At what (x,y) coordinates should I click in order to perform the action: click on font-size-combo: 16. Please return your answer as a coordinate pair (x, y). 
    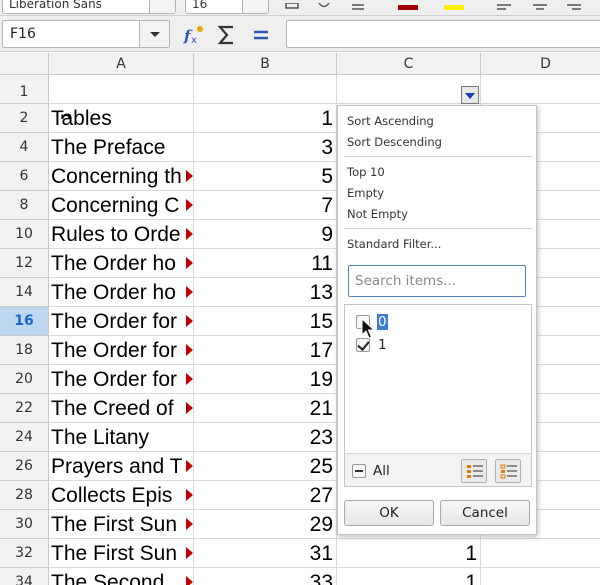
    Looking at the image, I should click on (227, 7).